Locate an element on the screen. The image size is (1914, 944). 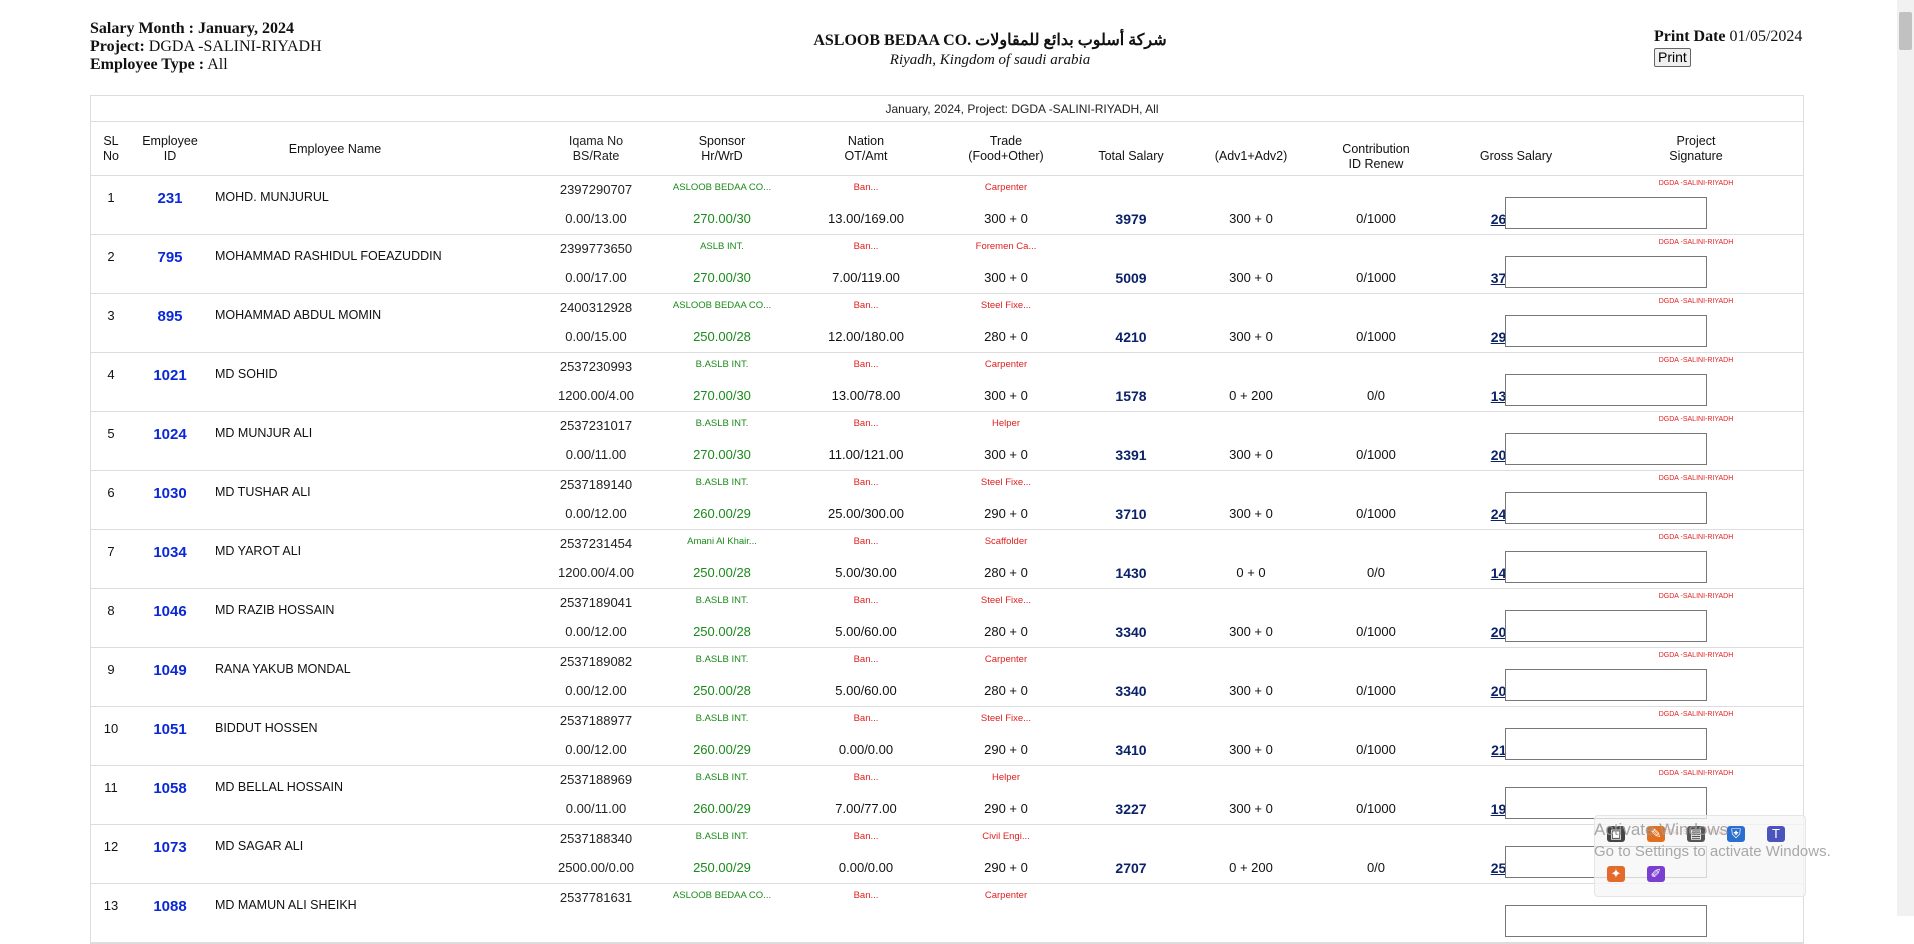
food-other: 280 + 0 is located at coordinates (1006, 572).